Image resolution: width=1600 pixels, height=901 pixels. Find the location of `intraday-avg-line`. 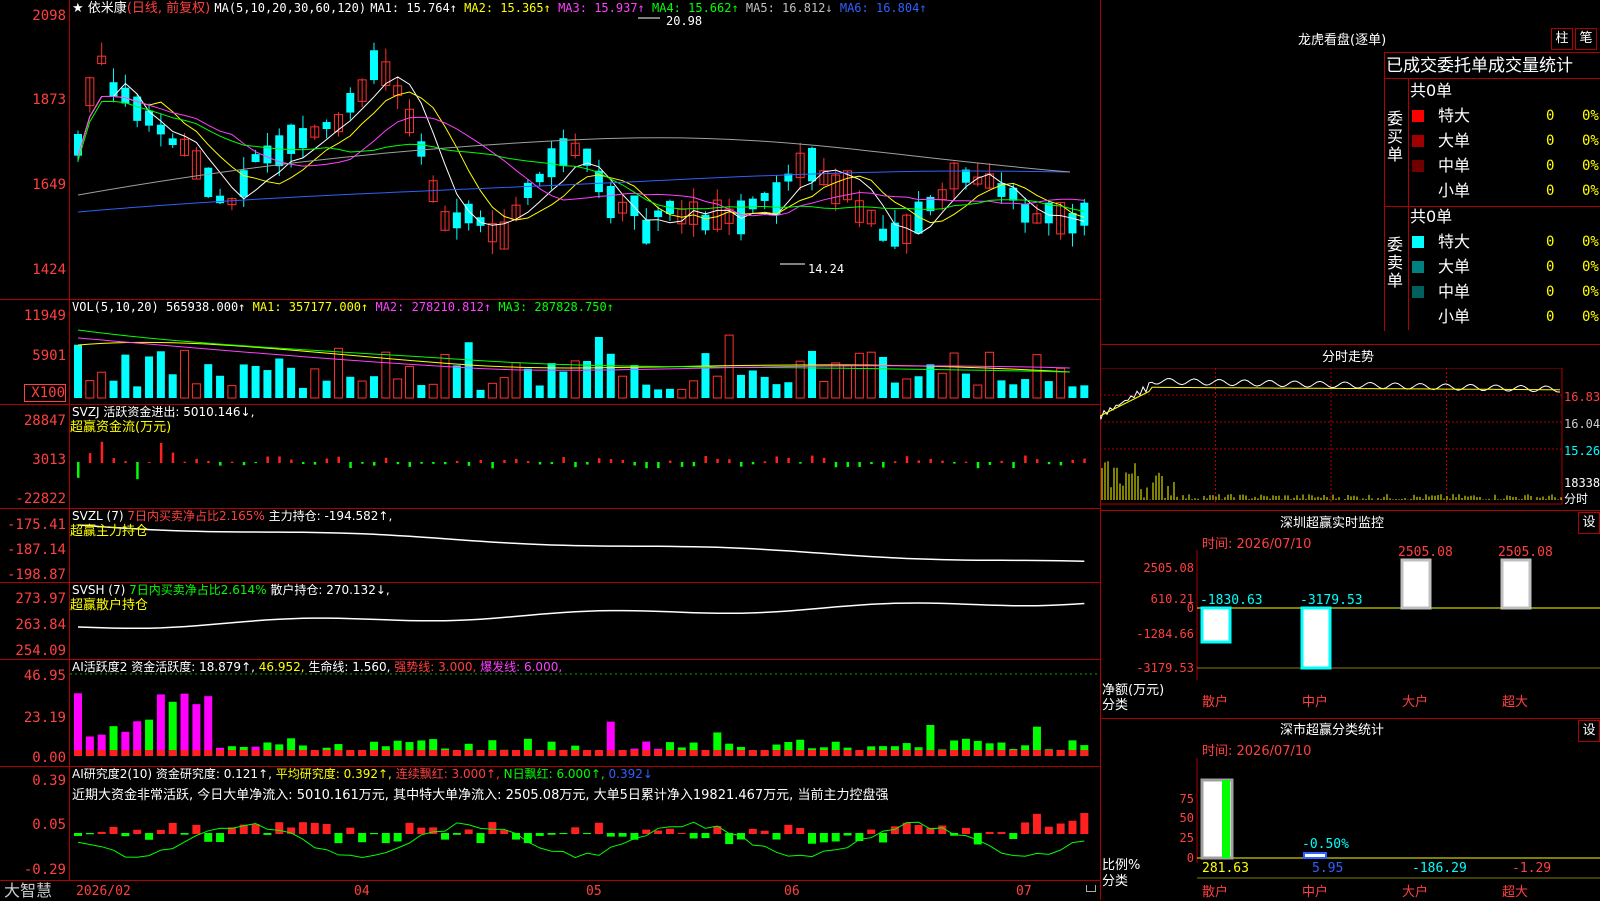

intraday-avg-line is located at coordinates (1330, 401).